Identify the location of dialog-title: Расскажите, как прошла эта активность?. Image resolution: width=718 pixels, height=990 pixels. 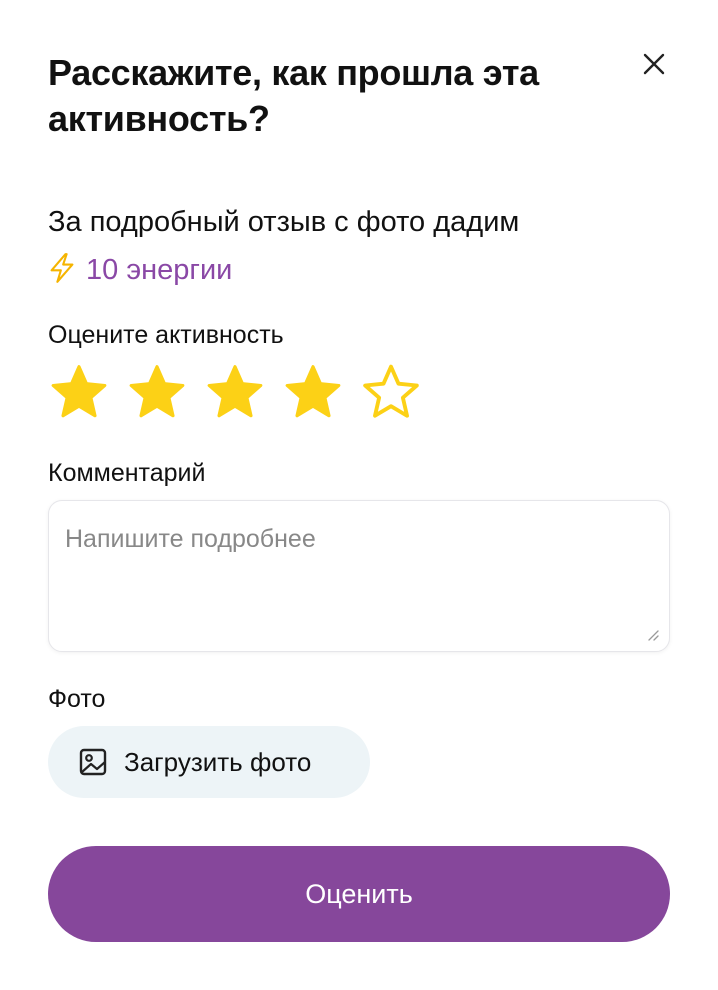
(293, 95).